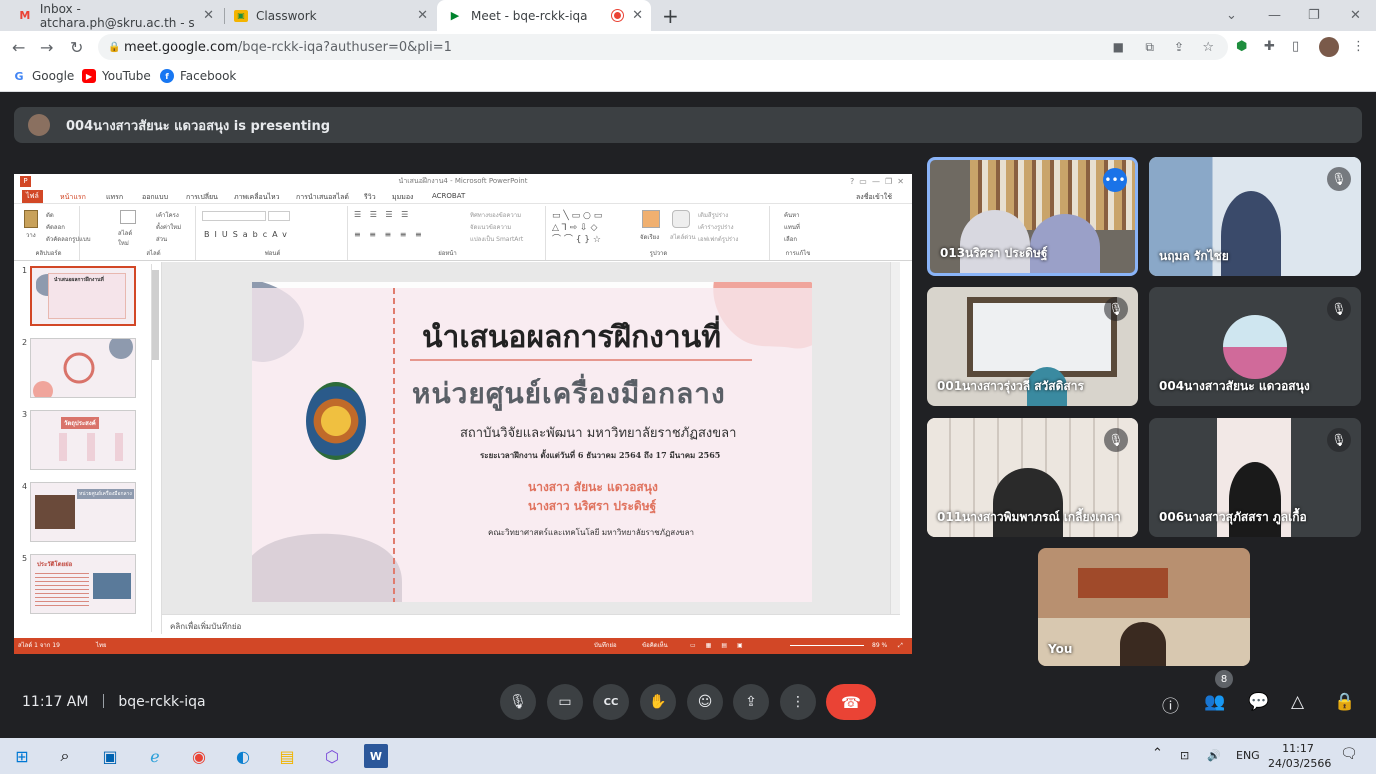 Image resolution: width=1376 pixels, height=774 pixels. What do you see at coordinates (1295, 46) in the screenshot?
I see `side-panel-icon: ▯` at bounding box center [1295, 46].